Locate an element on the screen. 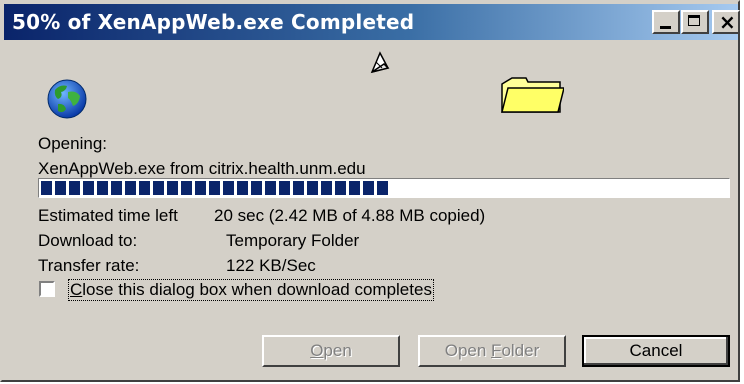 This screenshot has height=384, width=744. folder-icon is located at coordinates (532, 95).